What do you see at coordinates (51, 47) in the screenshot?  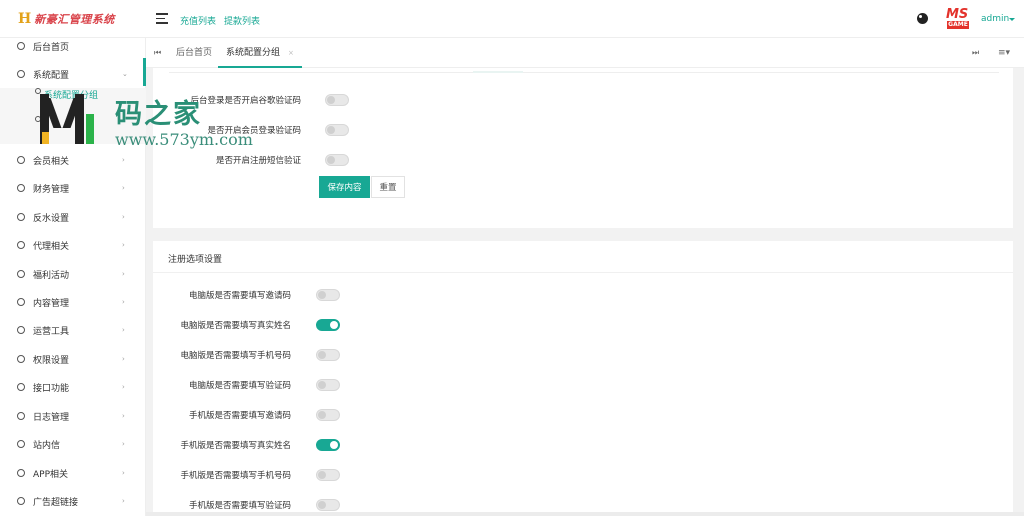 I see `sidebar-item-label: 后台首页` at bounding box center [51, 47].